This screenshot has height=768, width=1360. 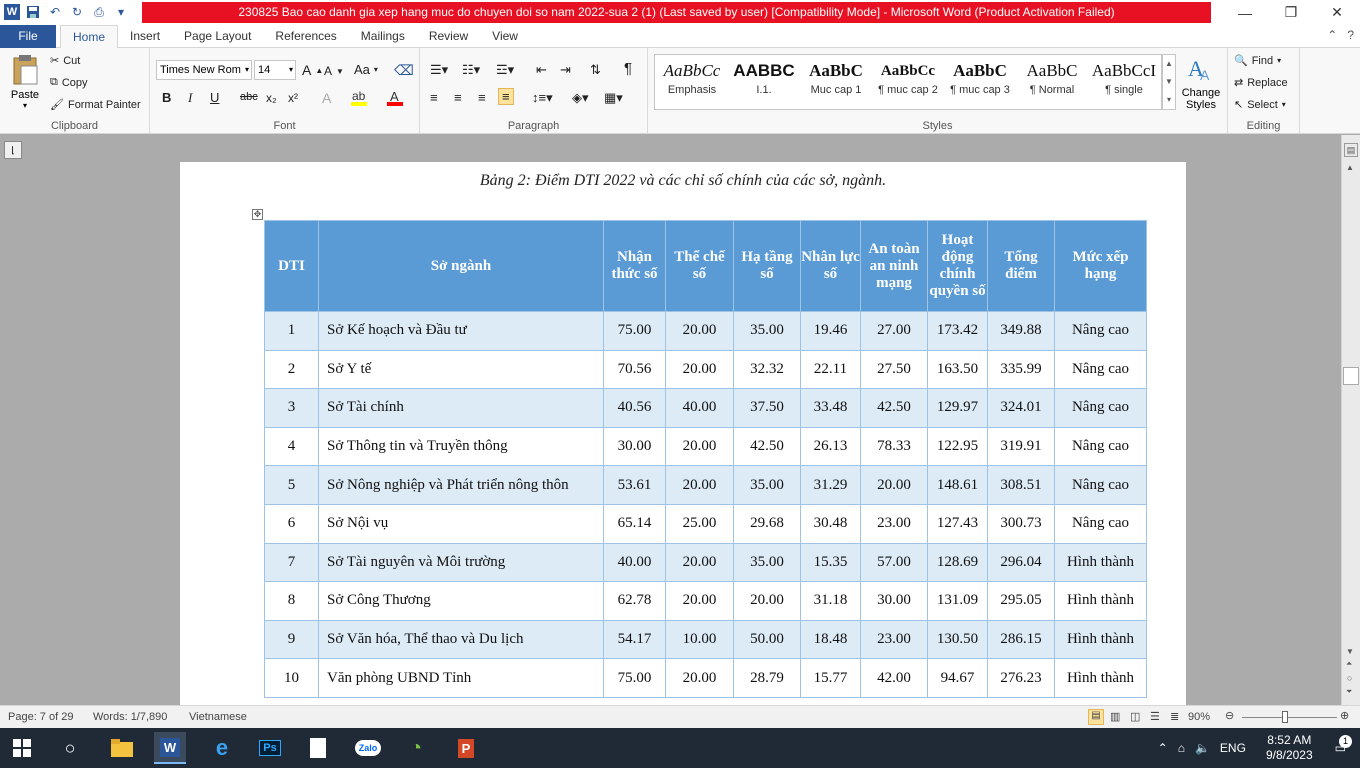 I want to click on powerpoint-icon: P, so click(x=466, y=748).